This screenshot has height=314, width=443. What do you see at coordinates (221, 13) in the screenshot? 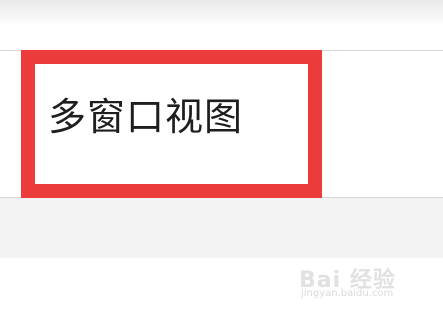
I see `top-shadow-band` at bounding box center [221, 13].